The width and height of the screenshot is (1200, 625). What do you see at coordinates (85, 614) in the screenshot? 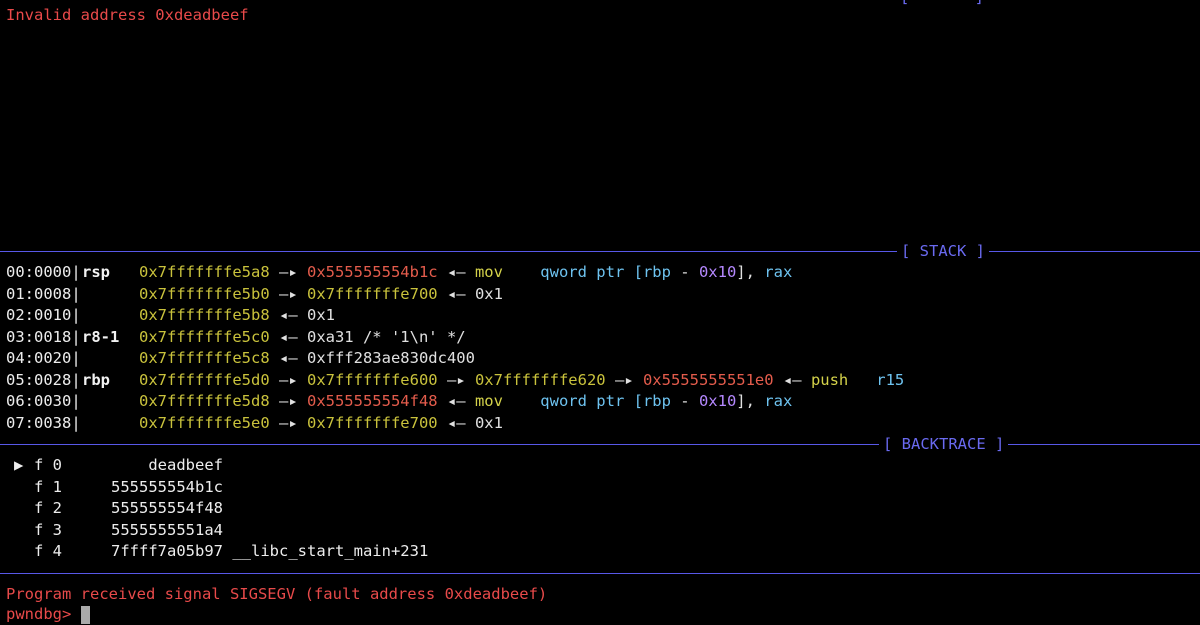
I see `text-cursor` at bounding box center [85, 614].